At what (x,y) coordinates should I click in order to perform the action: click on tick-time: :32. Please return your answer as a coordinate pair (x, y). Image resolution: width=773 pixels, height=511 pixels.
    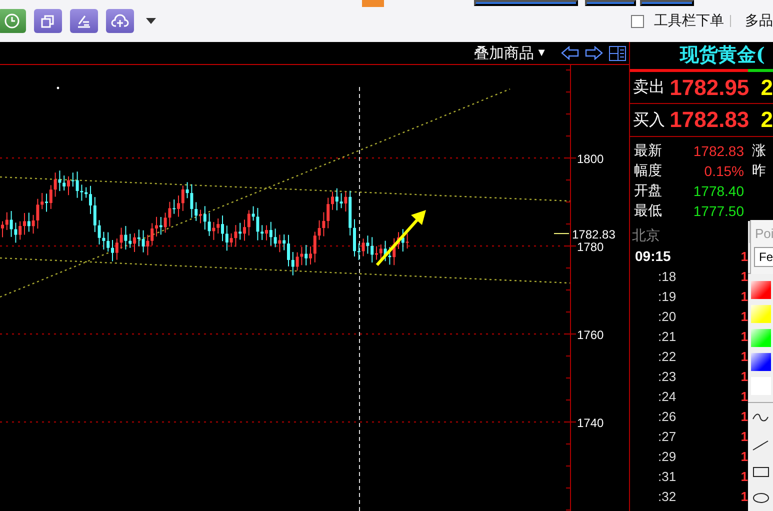
    Looking at the image, I should click on (667, 496).